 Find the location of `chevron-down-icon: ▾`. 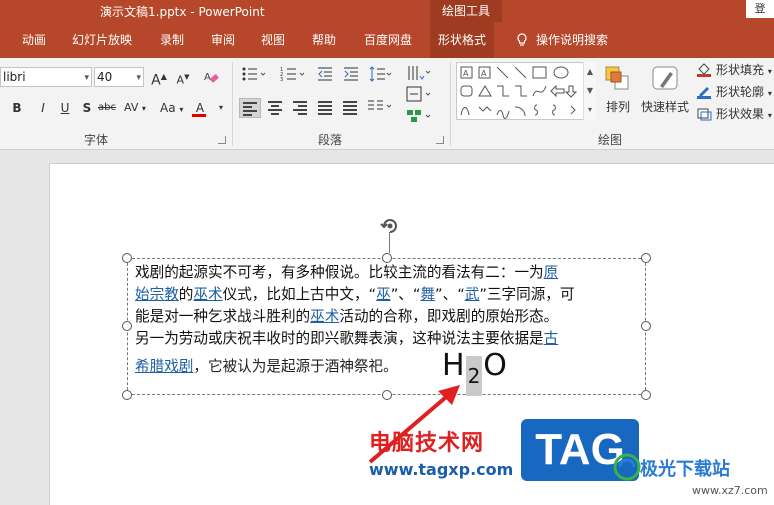

chevron-down-icon: ▾ is located at coordinates (138, 78).